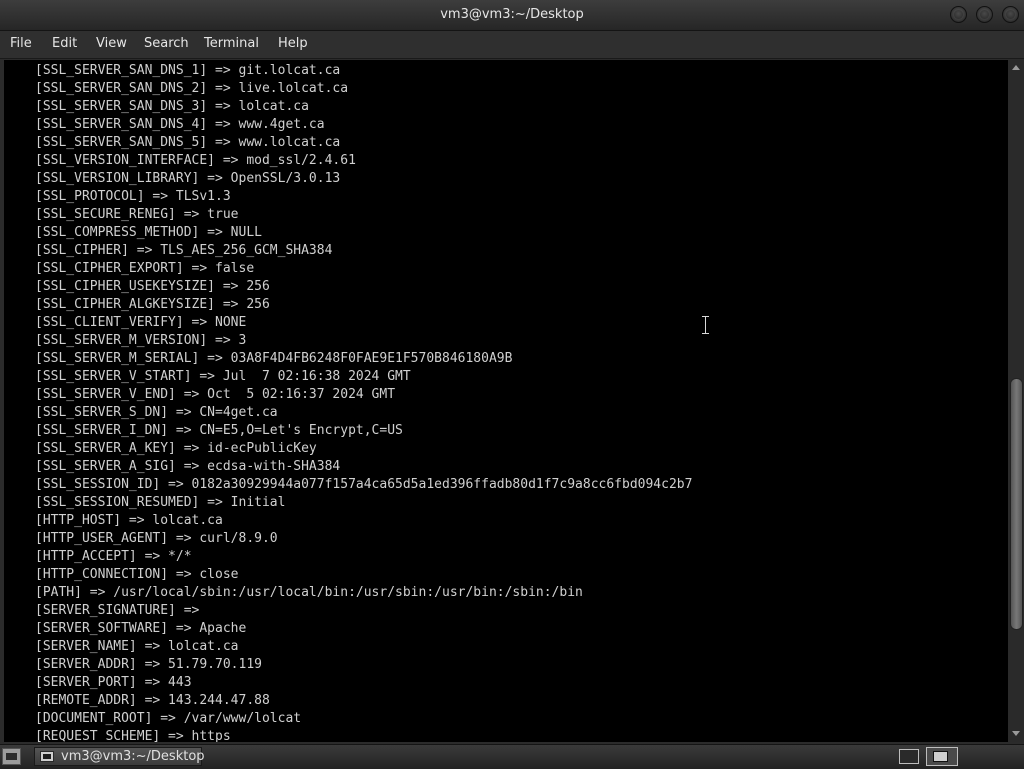 Image resolution: width=1024 pixels, height=769 pixels. I want to click on terminal-line: [DOCUMENT_ROOT] => /var/www/lolcat, so click(168, 718).